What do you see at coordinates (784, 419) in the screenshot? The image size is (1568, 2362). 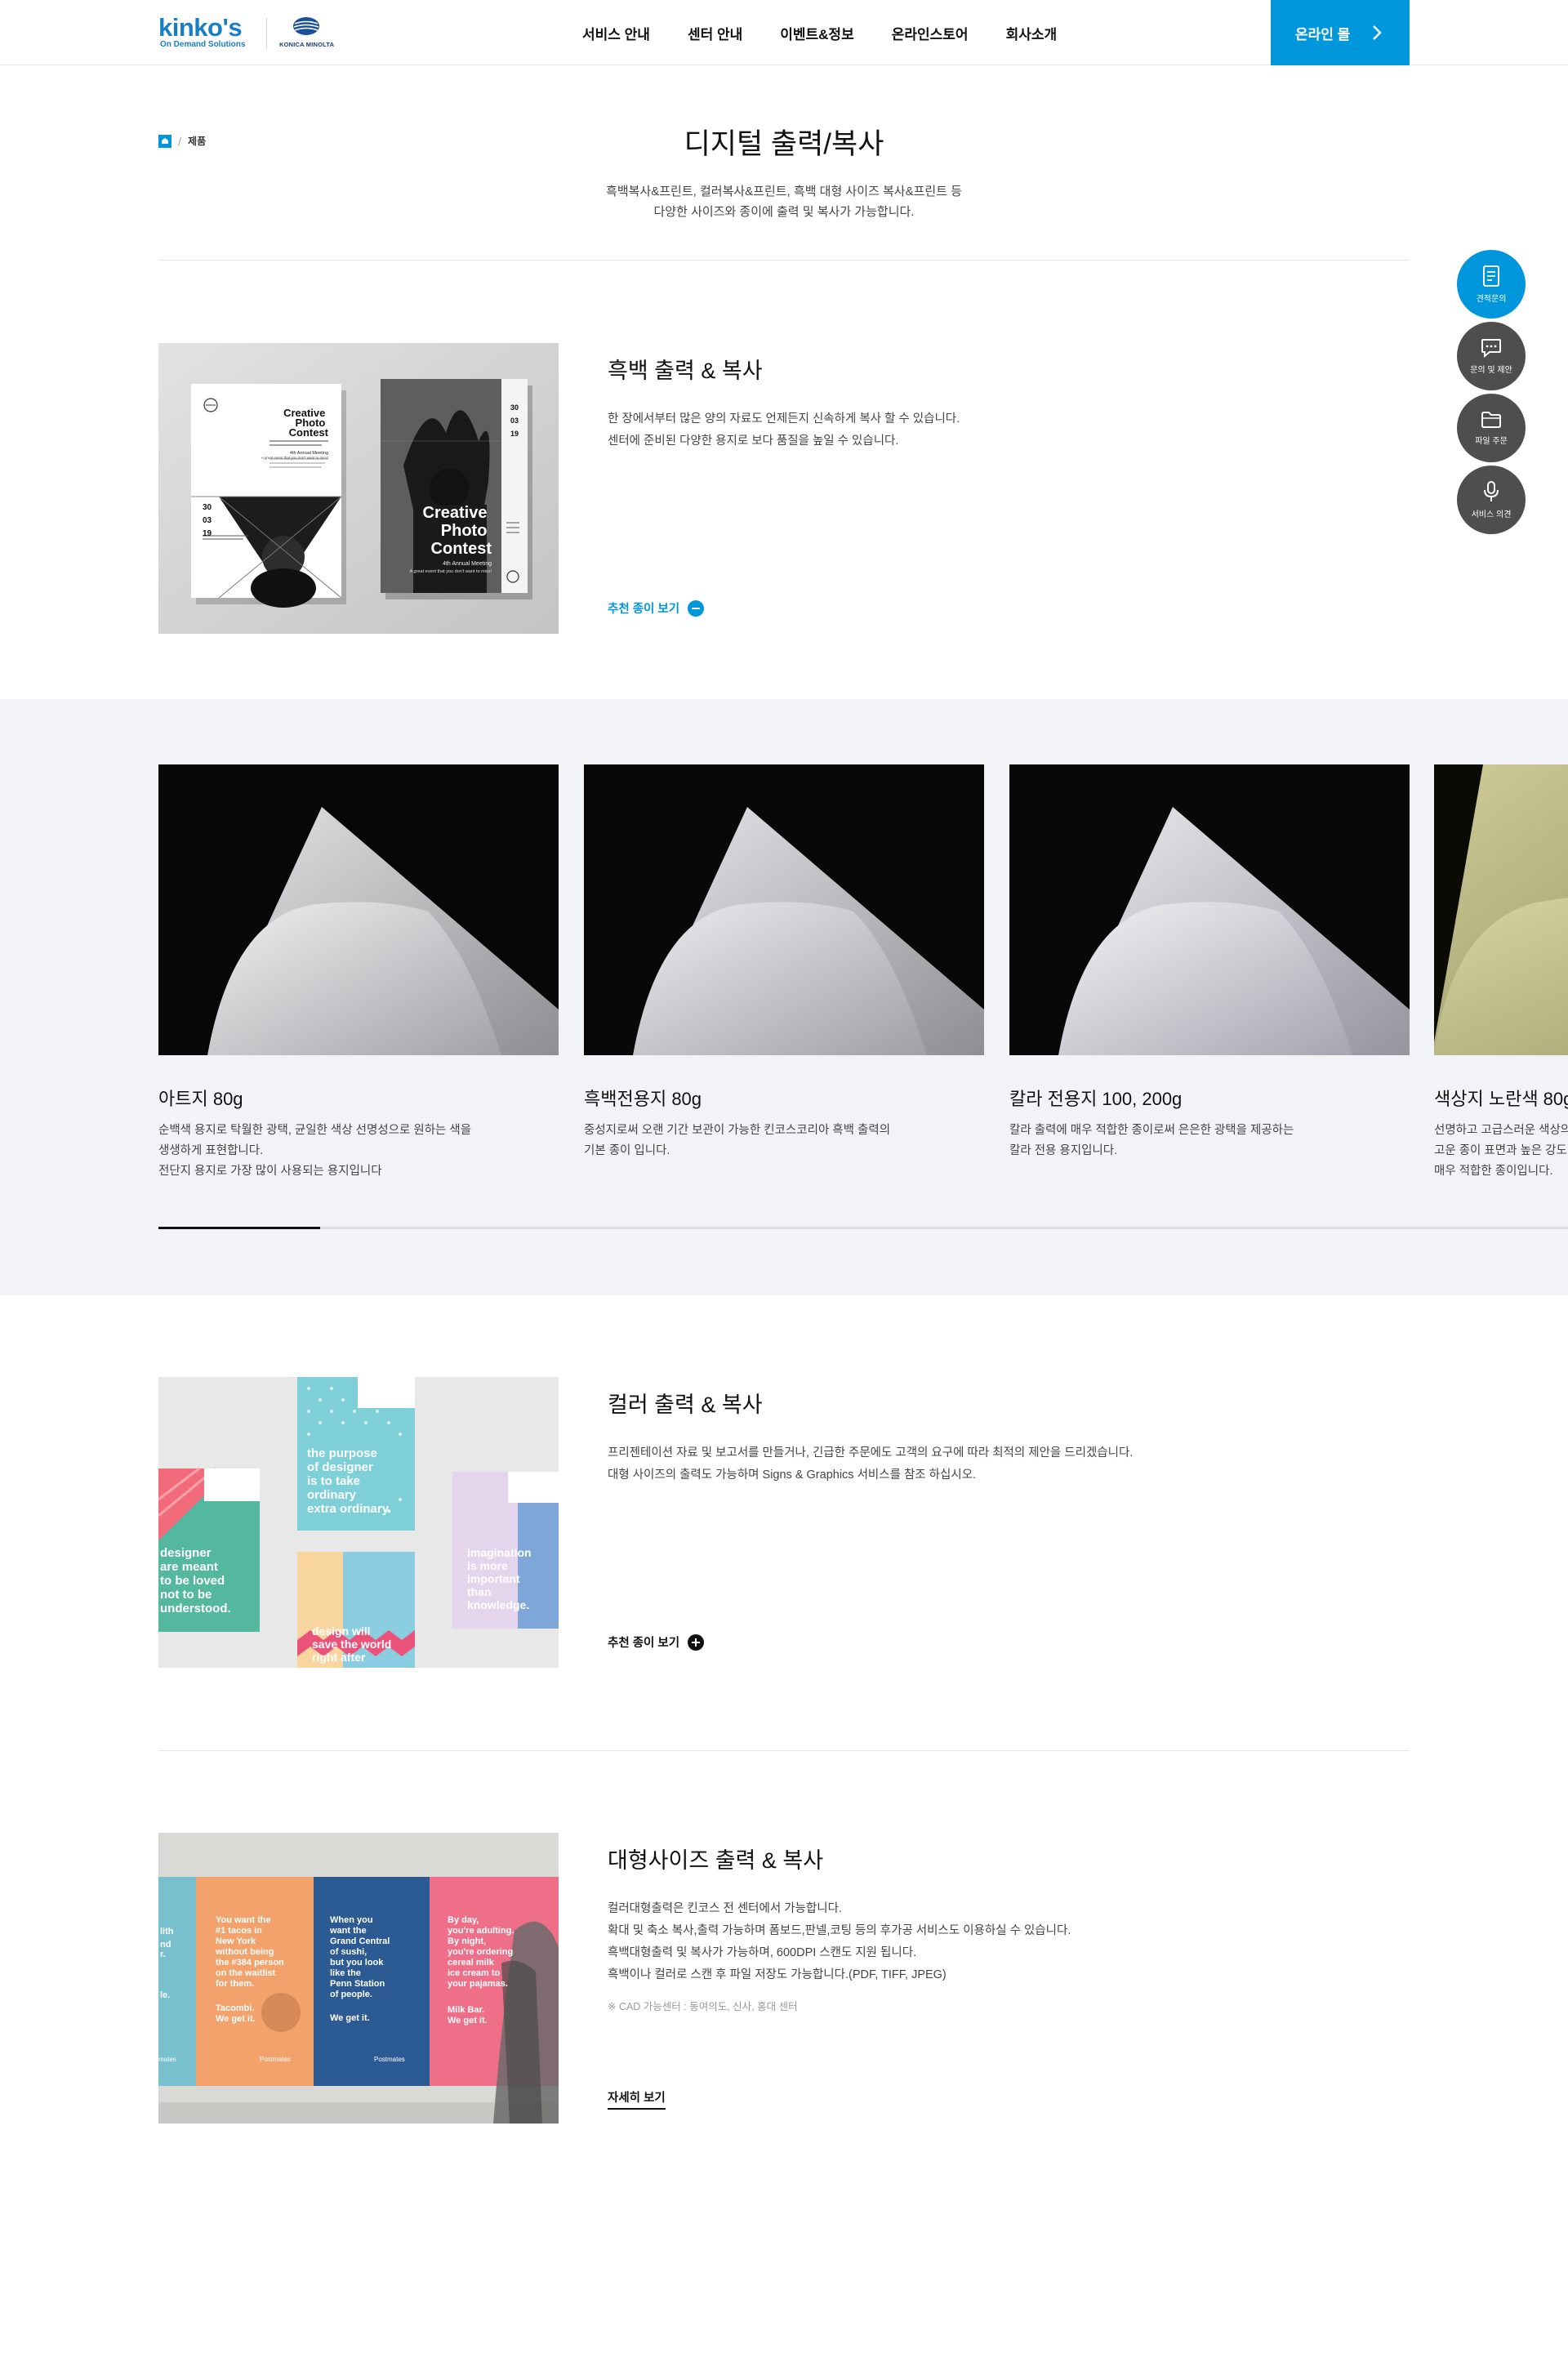 I see `desc-line: 한 장에서부터 많은 양의 자료도 언제든지 신속하게 복사 할 수 있습니다.` at bounding box center [784, 419].